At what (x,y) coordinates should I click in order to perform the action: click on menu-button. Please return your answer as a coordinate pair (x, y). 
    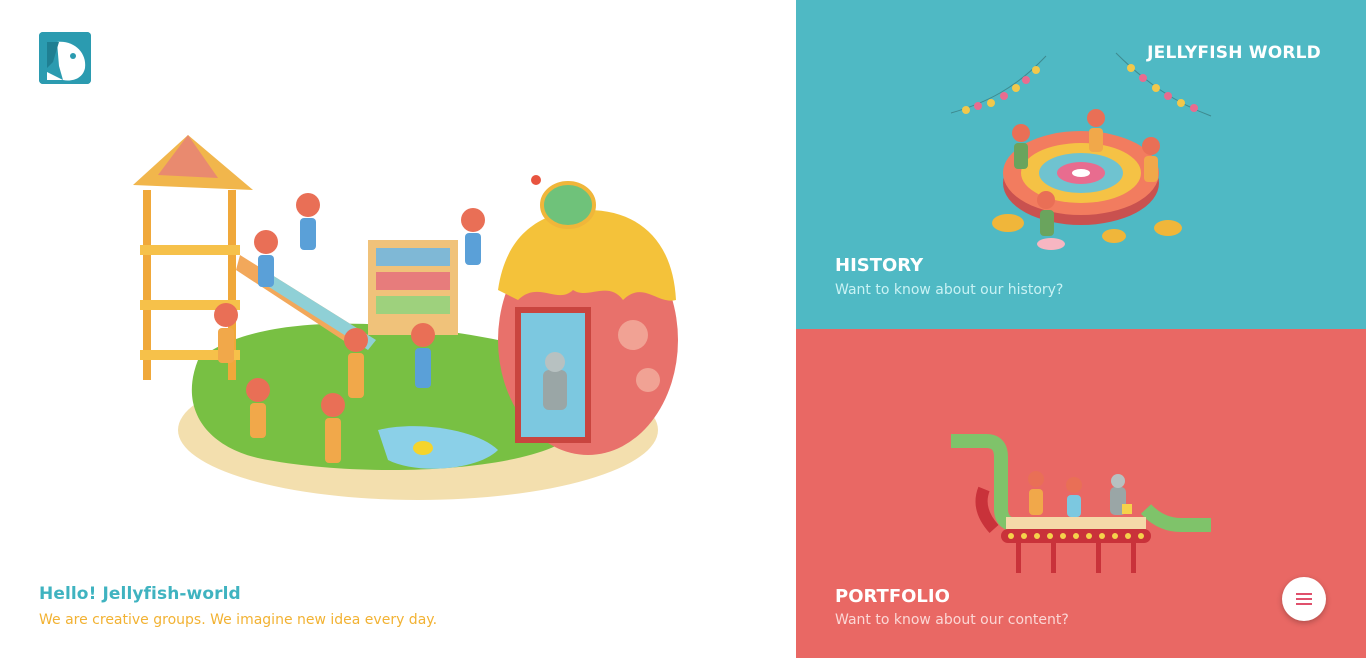
    Looking at the image, I should click on (1304, 599).